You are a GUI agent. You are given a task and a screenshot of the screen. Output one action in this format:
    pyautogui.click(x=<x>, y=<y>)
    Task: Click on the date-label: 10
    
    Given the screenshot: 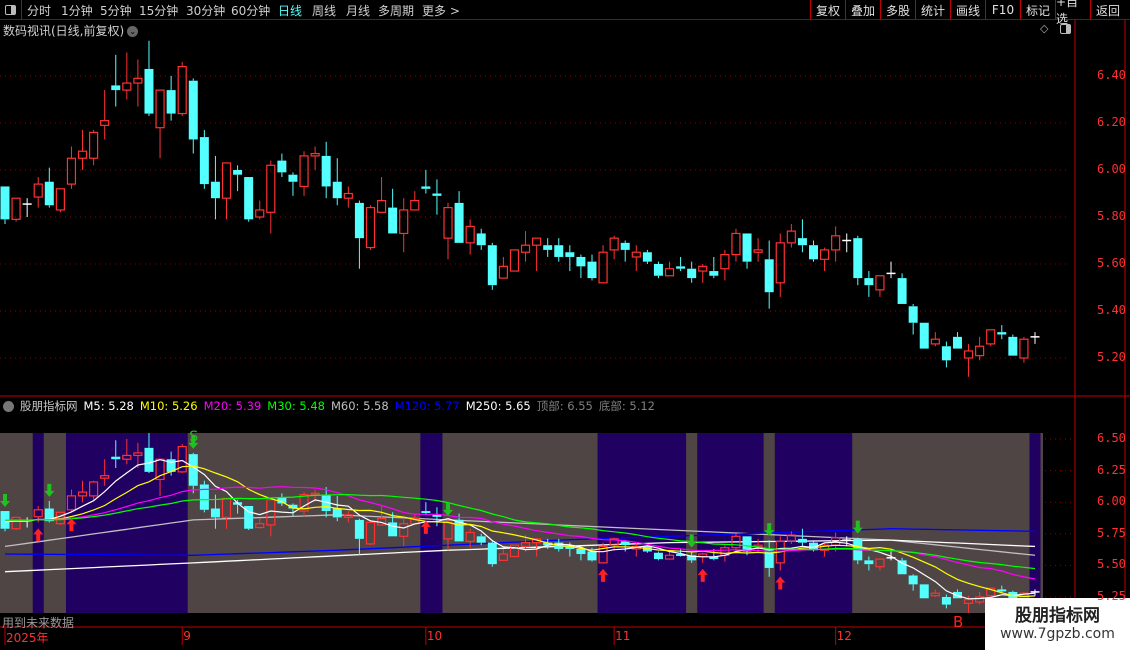 What is the action you would take?
    pyautogui.click(x=434, y=636)
    